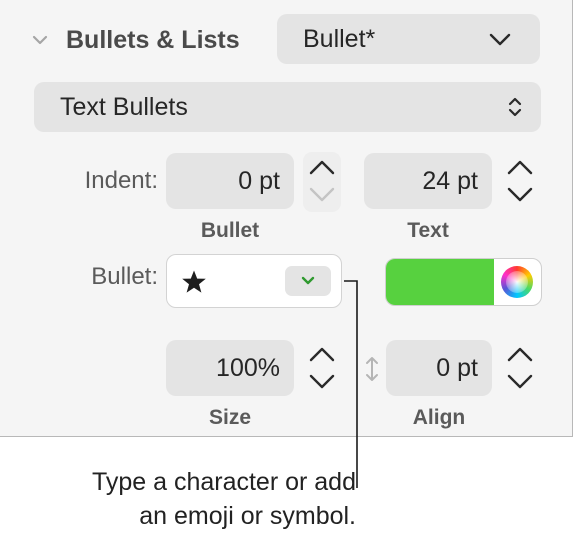 The height and width of the screenshot is (536, 576). What do you see at coordinates (520, 182) in the screenshot?
I see `text-indent-stepper` at bounding box center [520, 182].